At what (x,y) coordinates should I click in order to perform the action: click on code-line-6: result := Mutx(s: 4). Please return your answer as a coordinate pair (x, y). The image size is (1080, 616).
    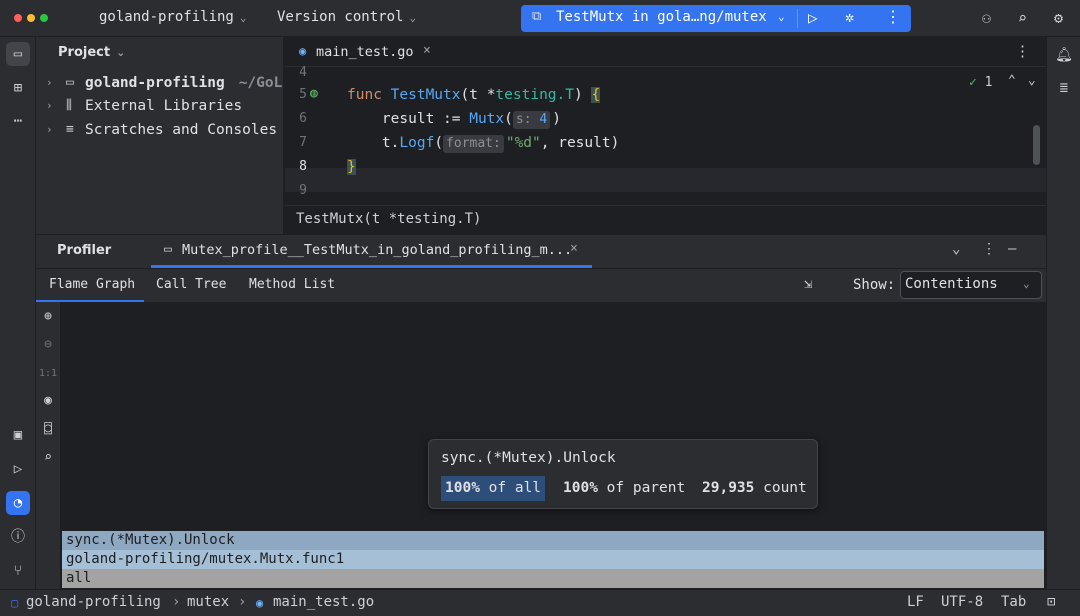
    Looking at the image, I should click on (454, 119).